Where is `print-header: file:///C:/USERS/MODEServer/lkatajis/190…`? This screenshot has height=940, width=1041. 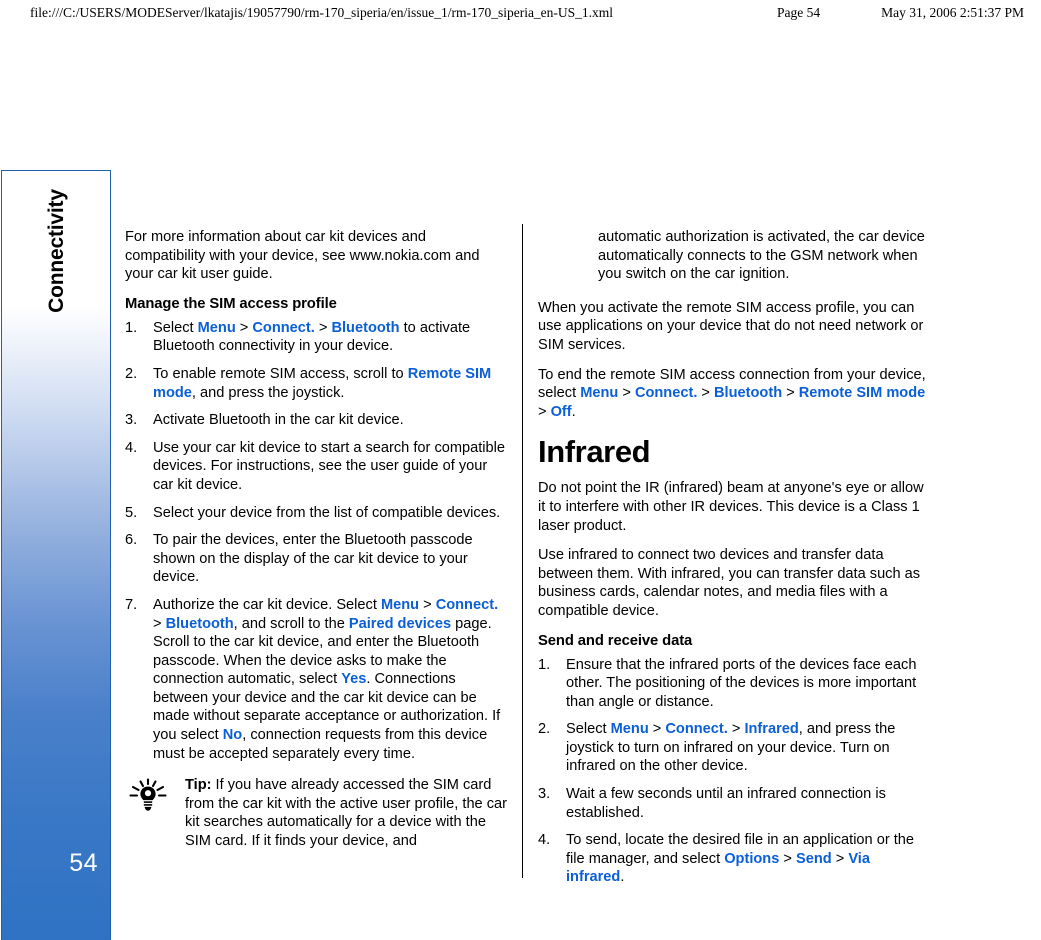
print-header: file:///C:/USERS/MODEServer/lkatajis/190… is located at coordinates (520, 13).